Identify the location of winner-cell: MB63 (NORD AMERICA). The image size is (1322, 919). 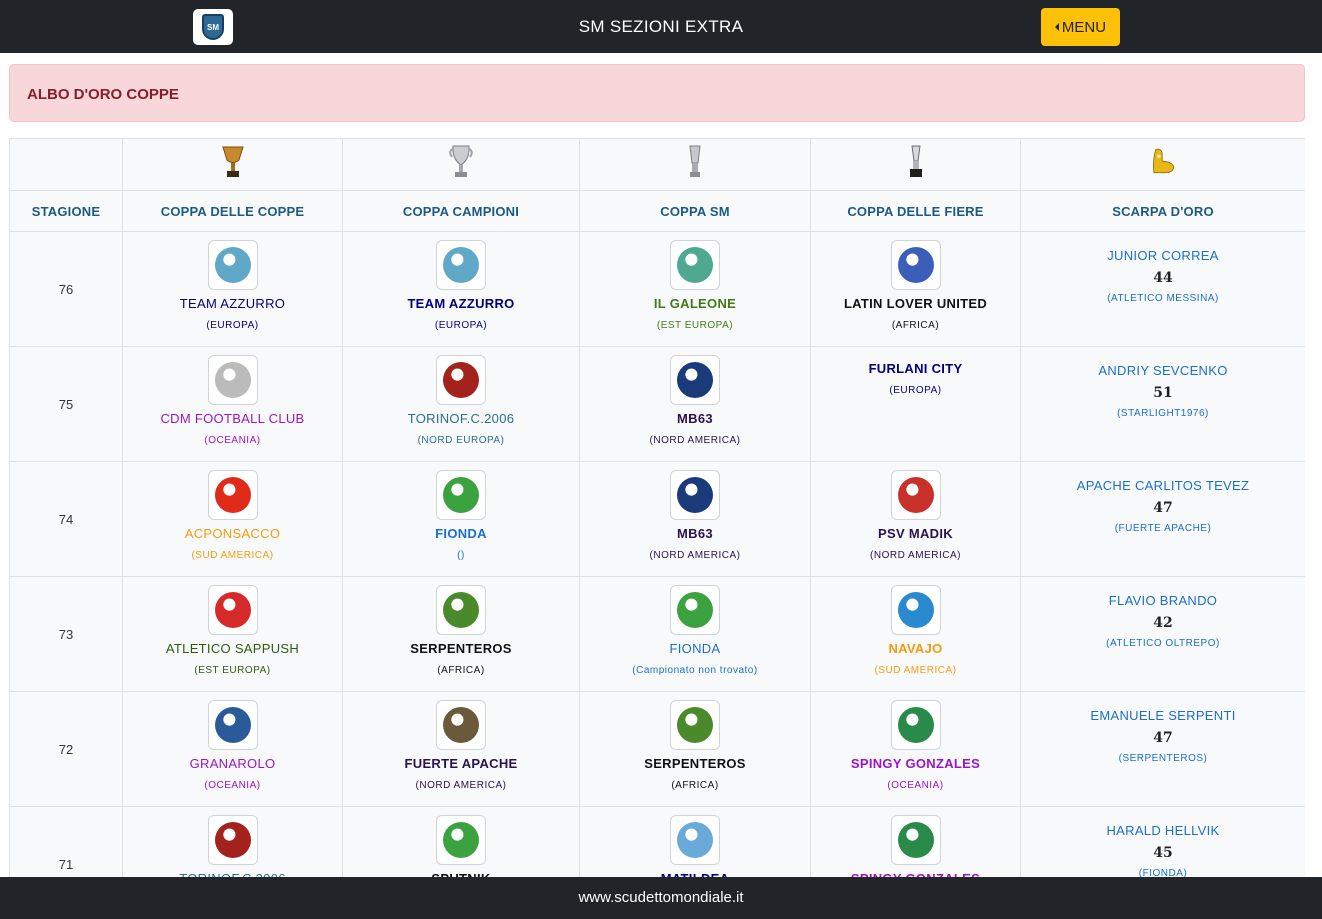
(695, 519).